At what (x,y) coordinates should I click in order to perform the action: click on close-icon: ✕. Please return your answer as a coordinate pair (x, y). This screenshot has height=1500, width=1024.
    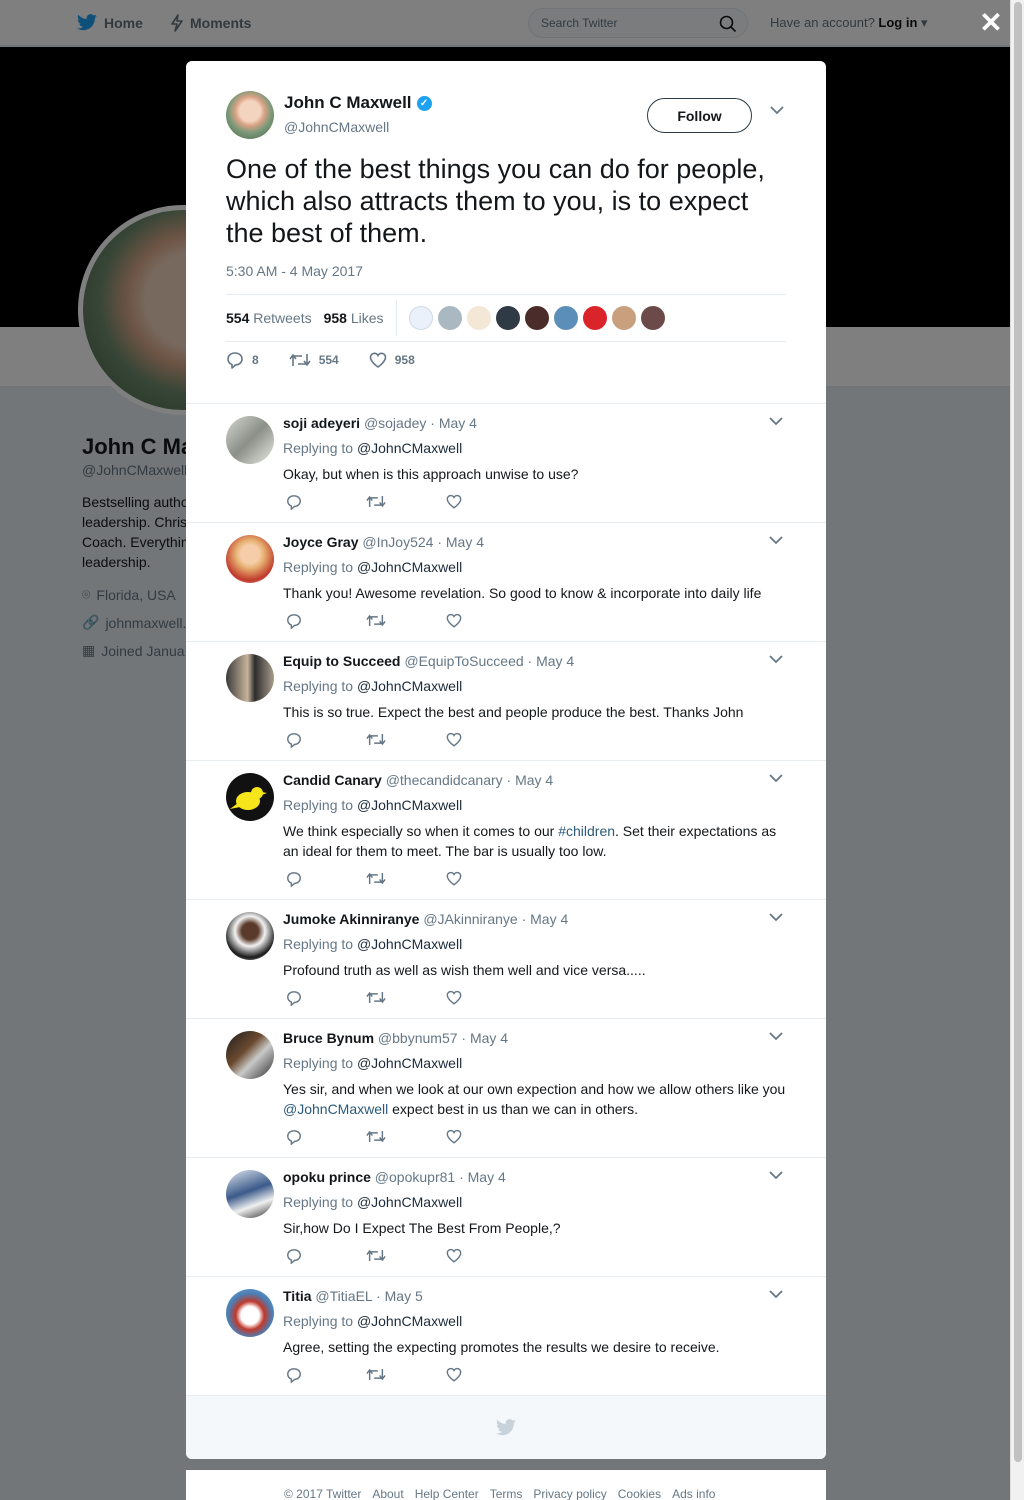
    Looking at the image, I should click on (991, 23).